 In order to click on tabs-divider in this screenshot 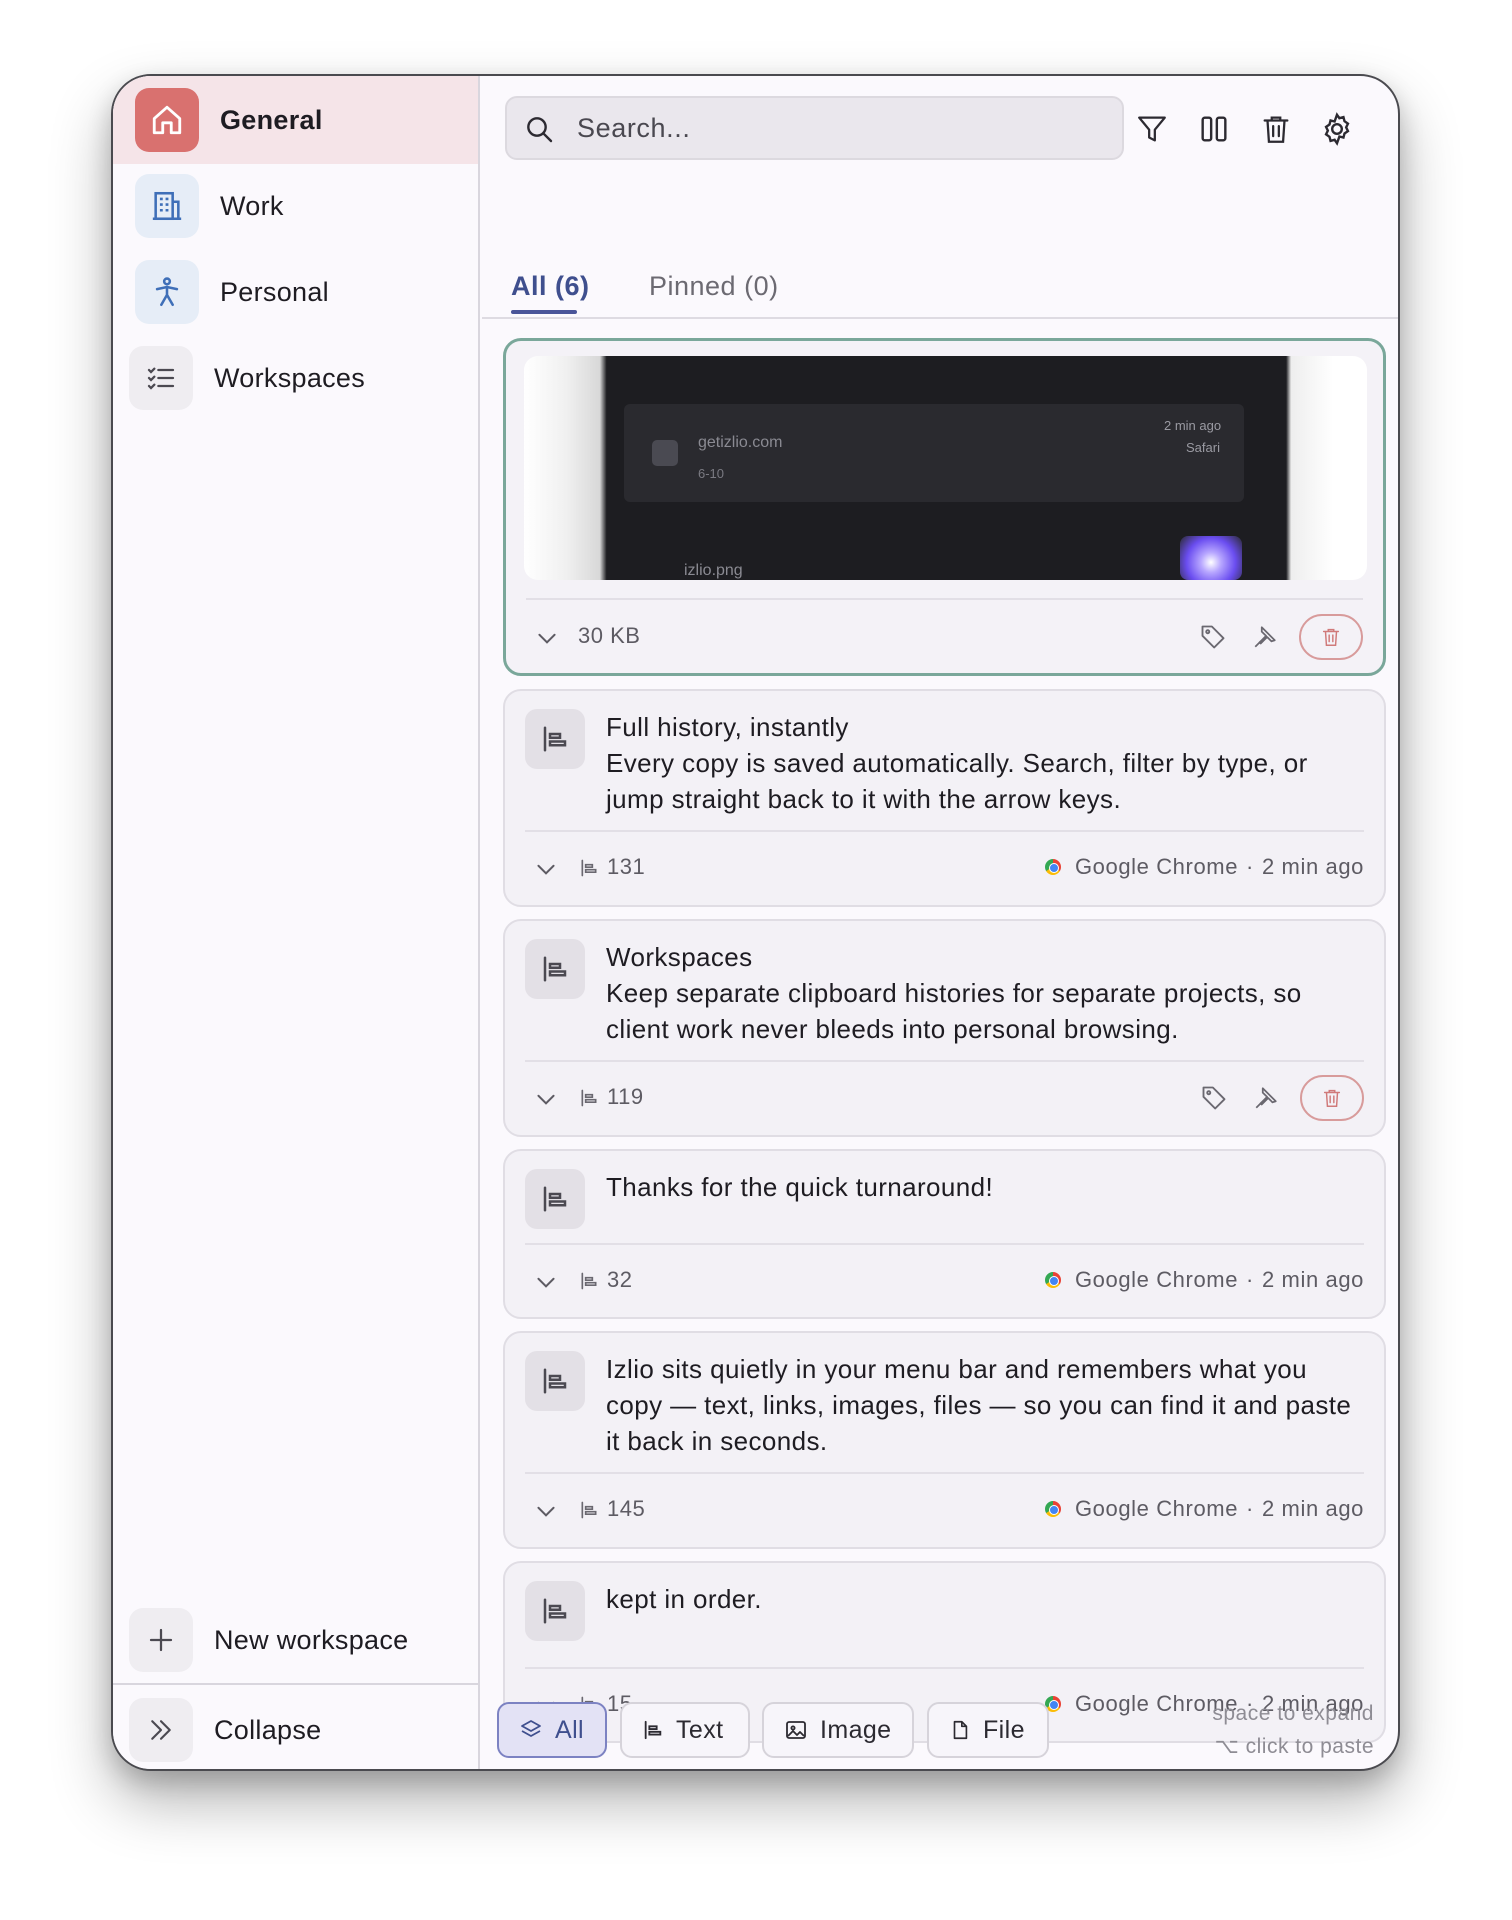, I will do `click(940, 318)`.